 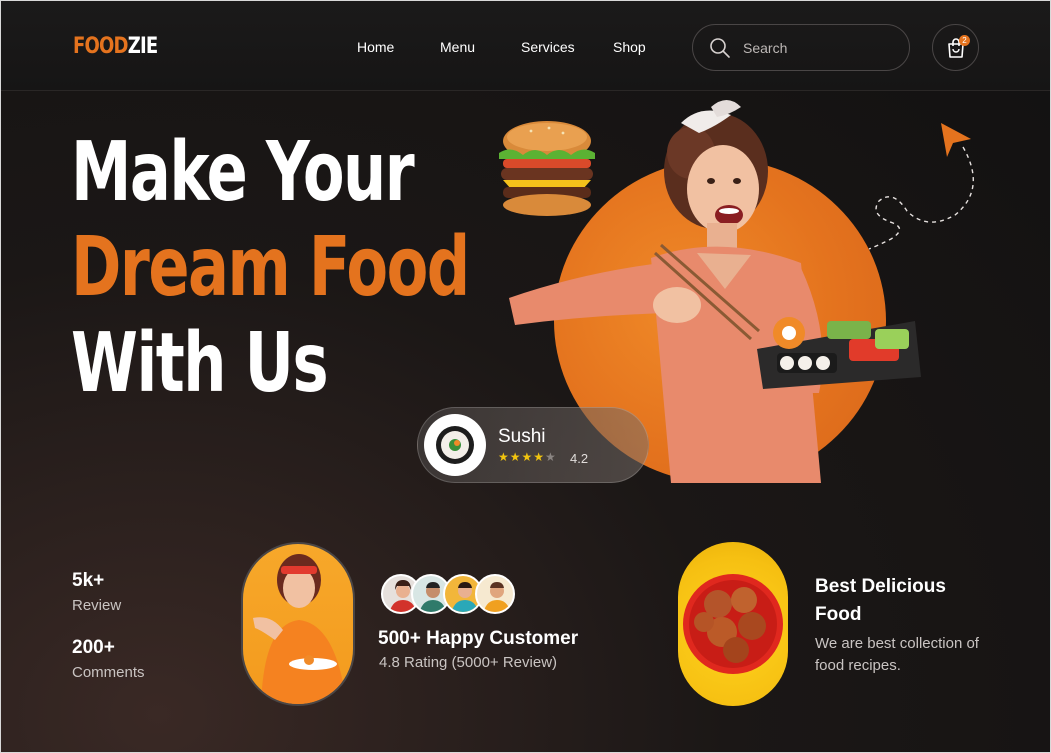 What do you see at coordinates (270, 267) in the screenshot?
I see `hero-title-line2: Dream Food` at bounding box center [270, 267].